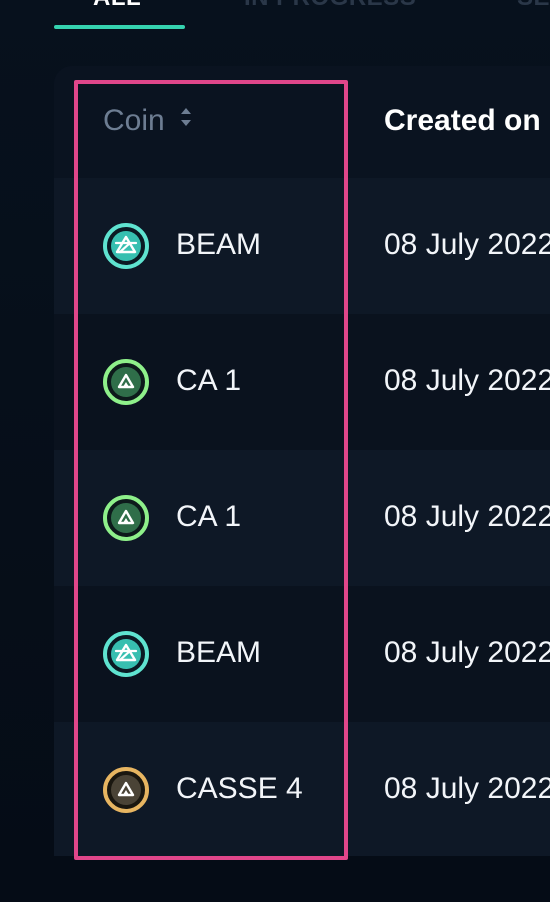  Describe the element at coordinates (126, 790) in the screenshot. I see `casse-coin-icon` at that location.